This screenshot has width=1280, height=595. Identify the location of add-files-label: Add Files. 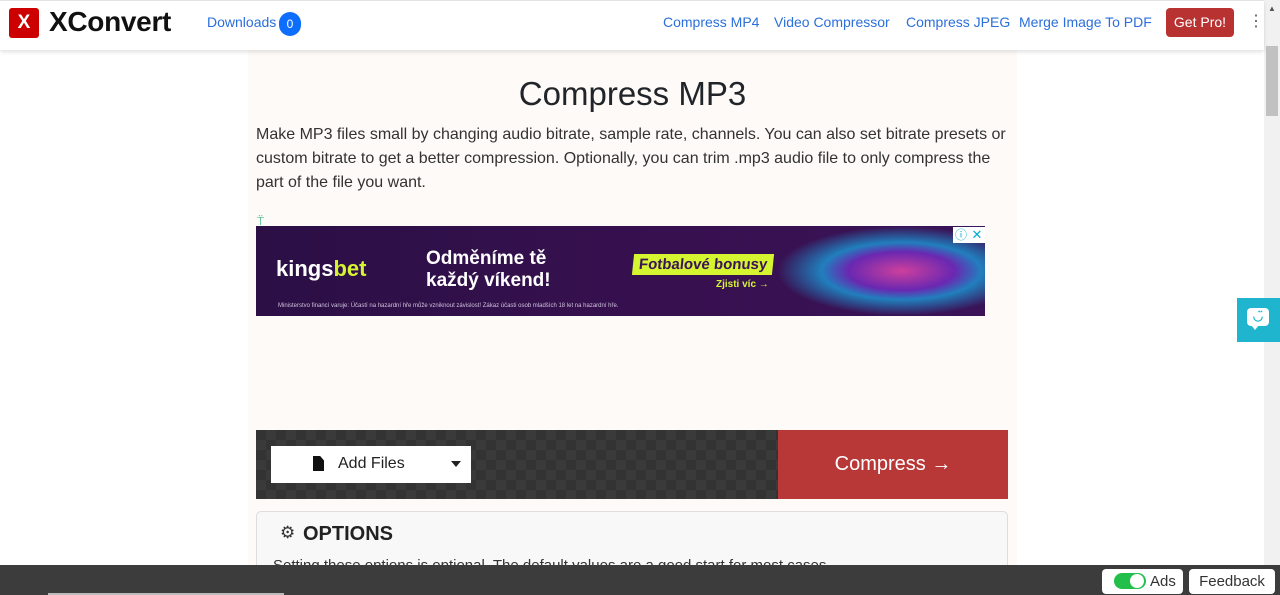
(371, 463).